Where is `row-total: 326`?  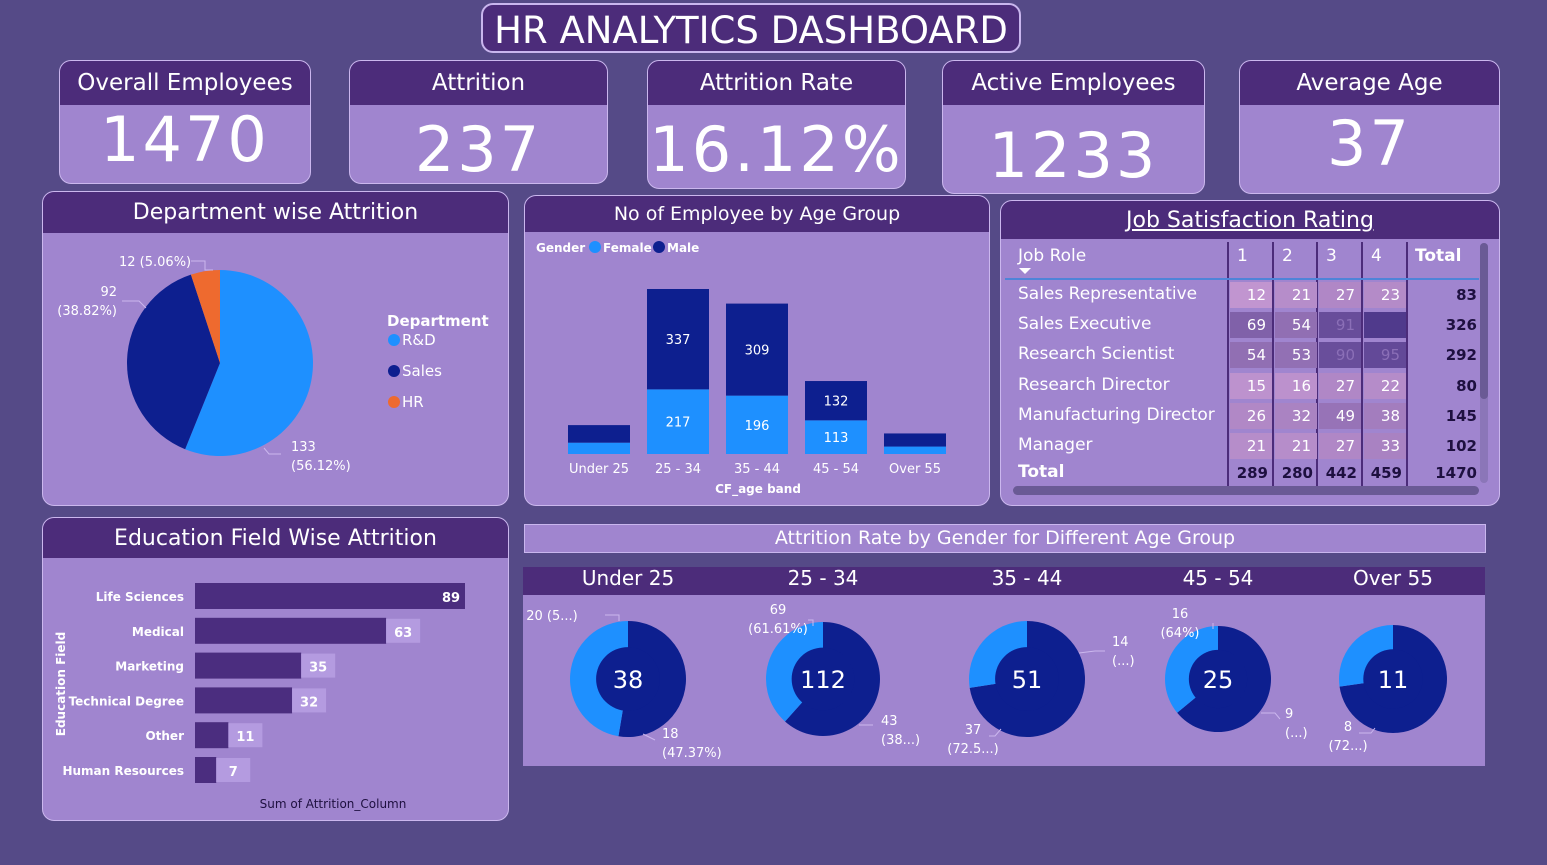 row-total: 326 is located at coordinates (1461, 325).